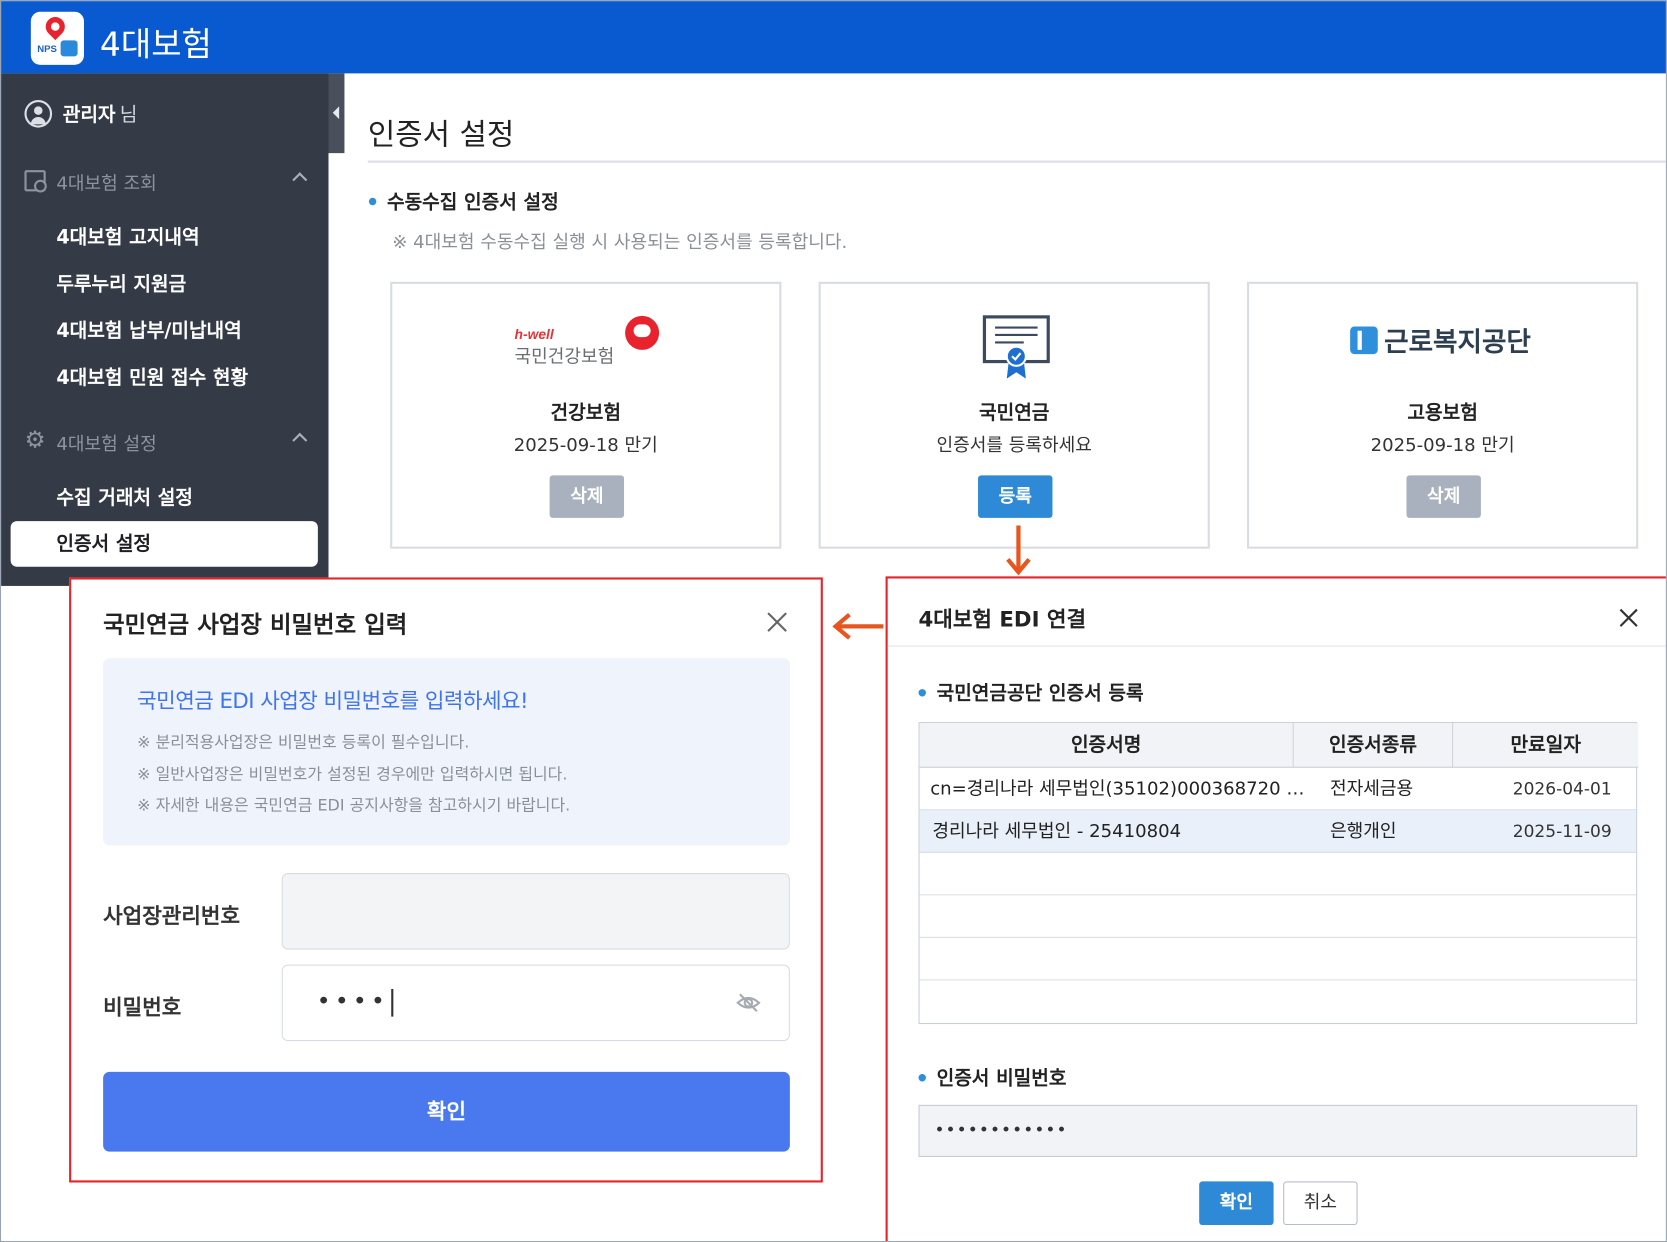 The height and width of the screenshot is (1242, 1667). I want to click on logo-mark-kw, so click(69, 48).